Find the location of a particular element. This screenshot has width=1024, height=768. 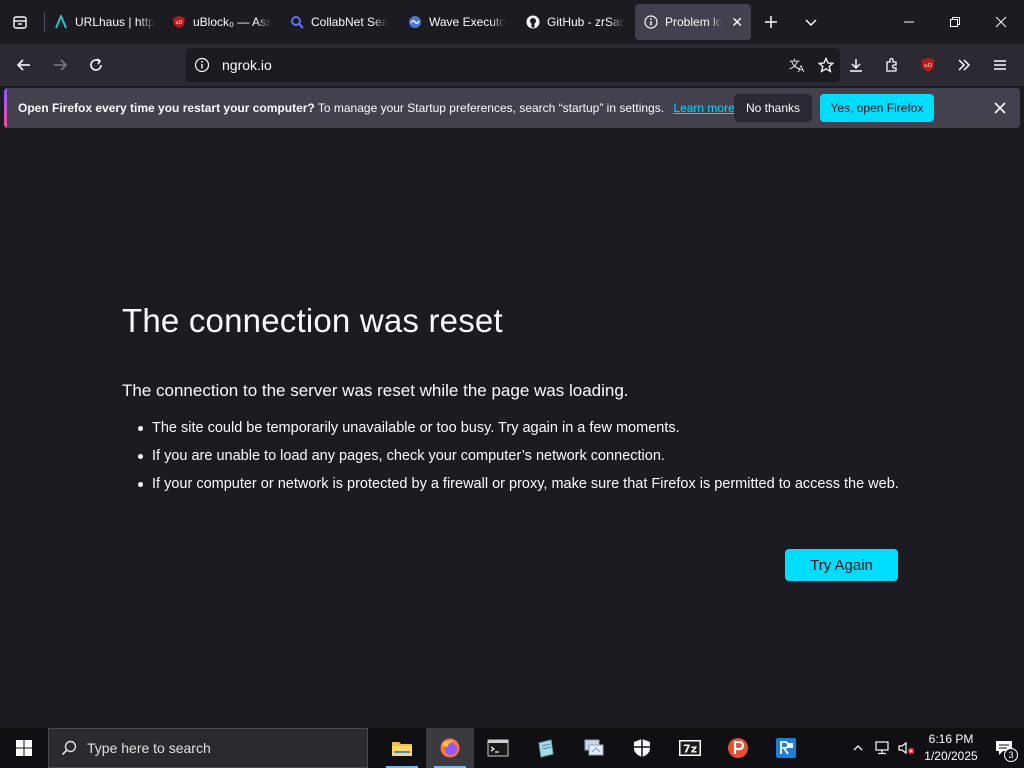

show-hidden-icons-button is located at coordinates (858, 748).